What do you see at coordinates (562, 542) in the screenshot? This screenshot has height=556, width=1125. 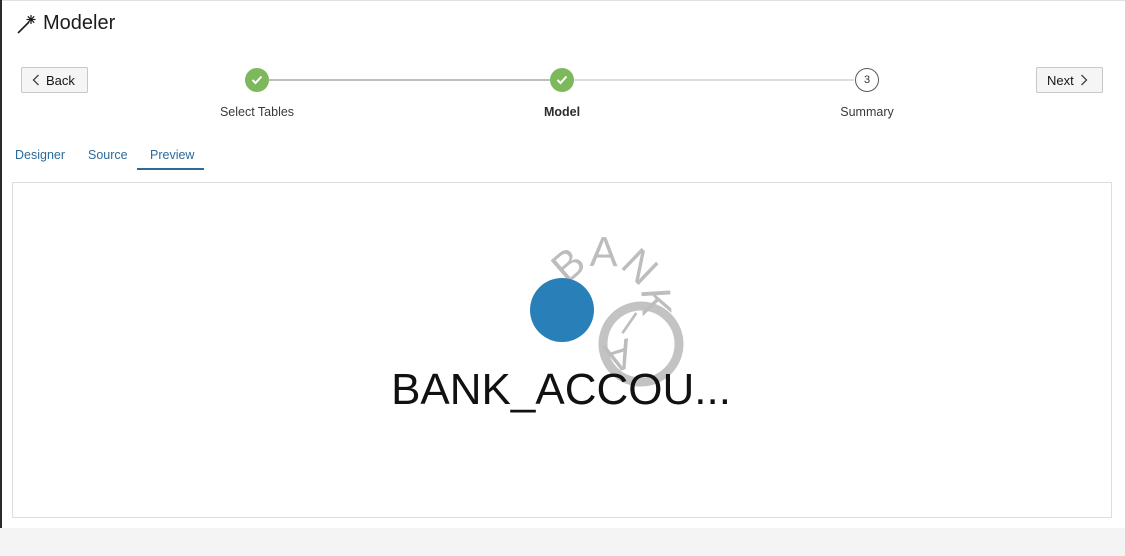 I see `footer-band` at bounding box center [562, 542].